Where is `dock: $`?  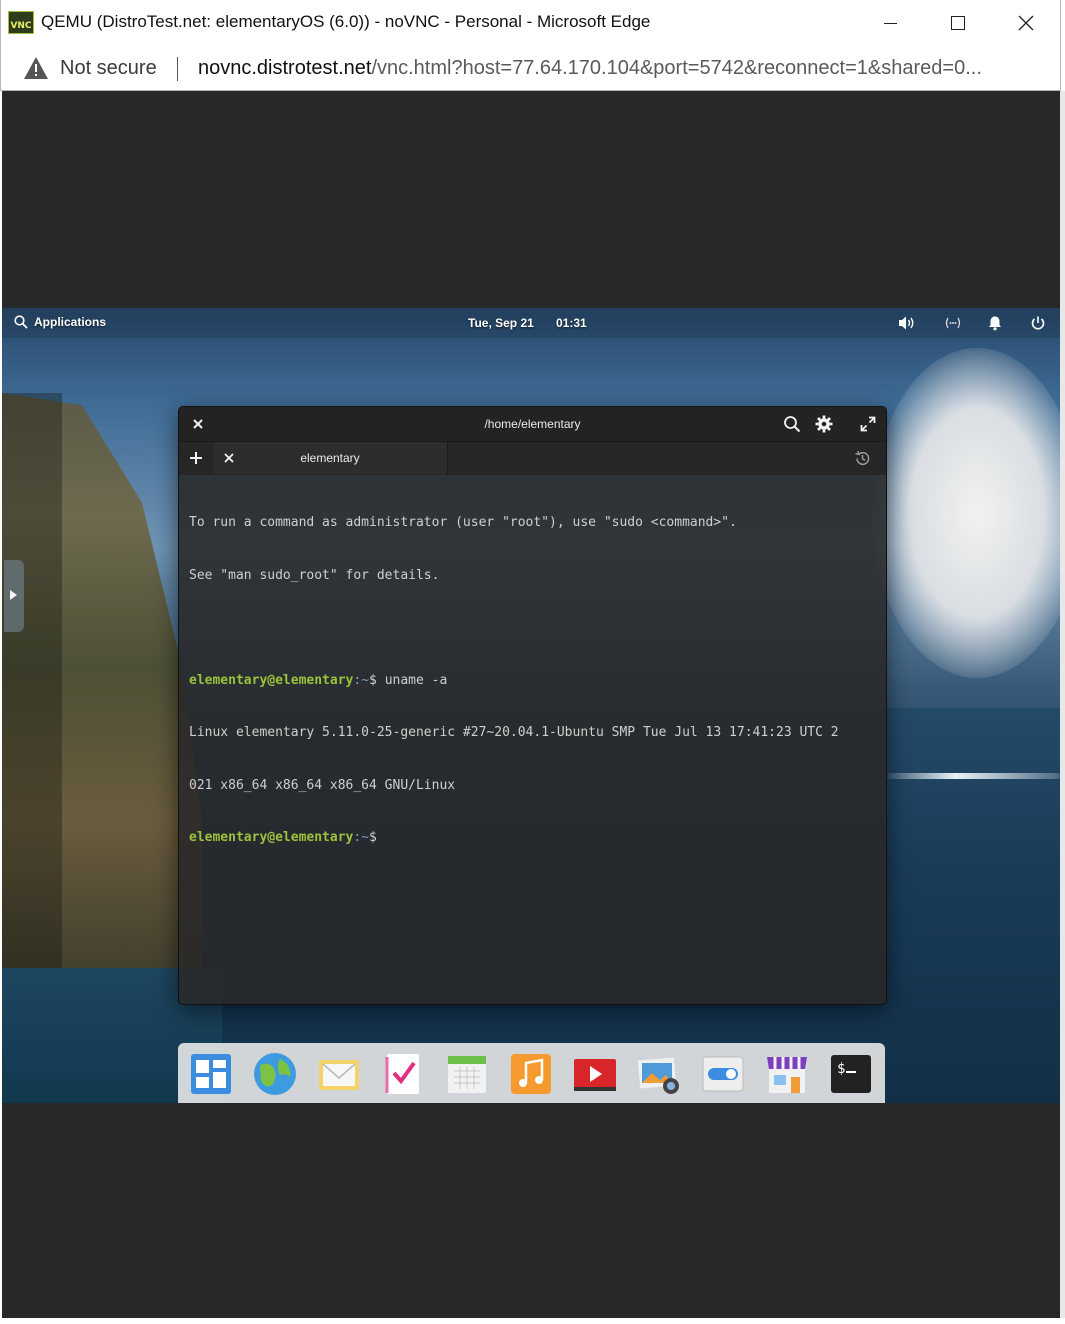
dock: $ is located at coordinates (531, 1073).